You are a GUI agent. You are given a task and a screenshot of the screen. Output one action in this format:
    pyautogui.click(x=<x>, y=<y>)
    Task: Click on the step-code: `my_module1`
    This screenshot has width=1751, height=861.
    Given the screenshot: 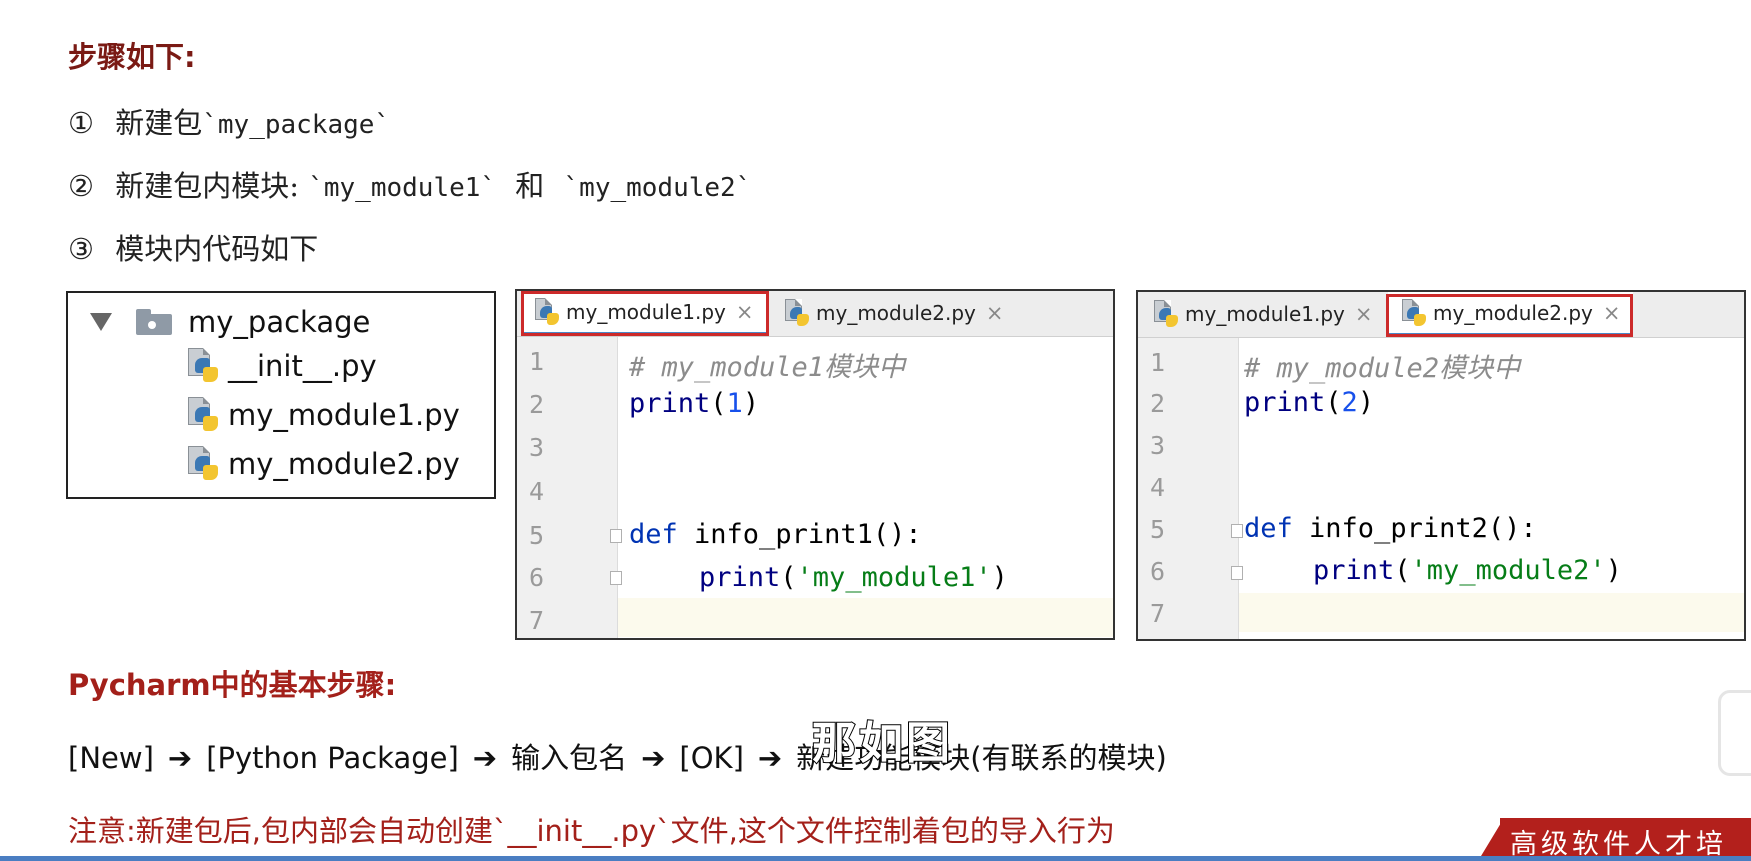 What is the action you would take?
    pyautogui.click(x=402, y=188)
    